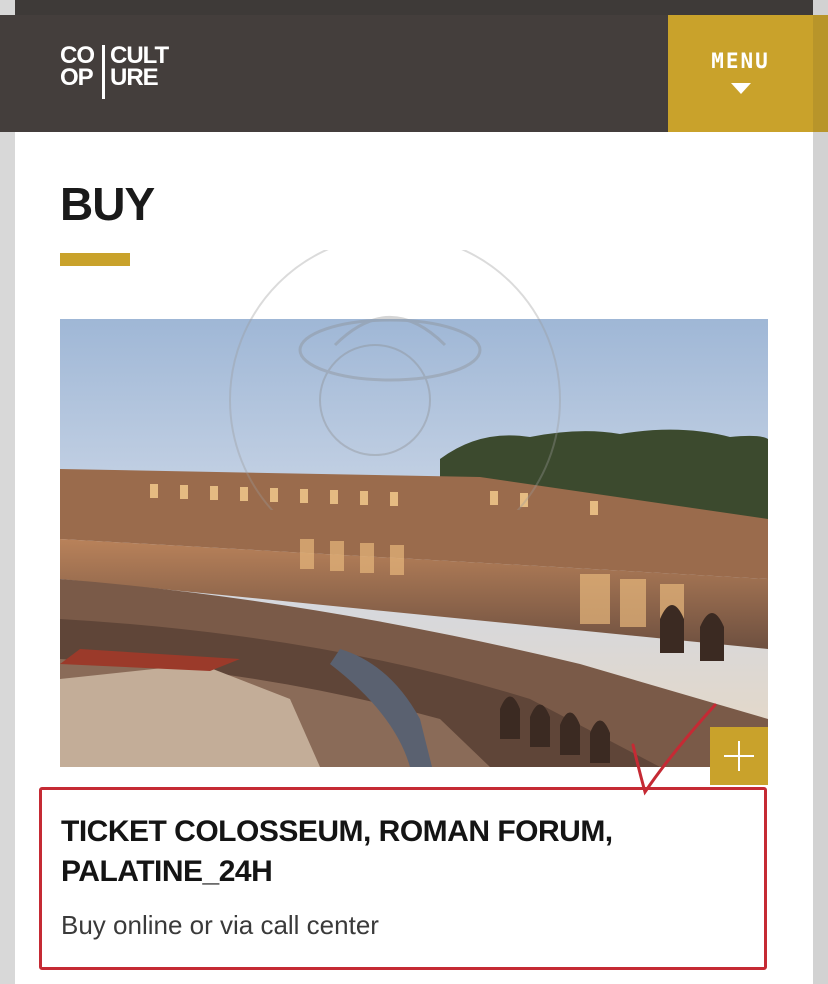 The image size is (828, 984). Describe the element at coordinates (820, 73) in the screenshot. I see `header-right-strip` at that location.